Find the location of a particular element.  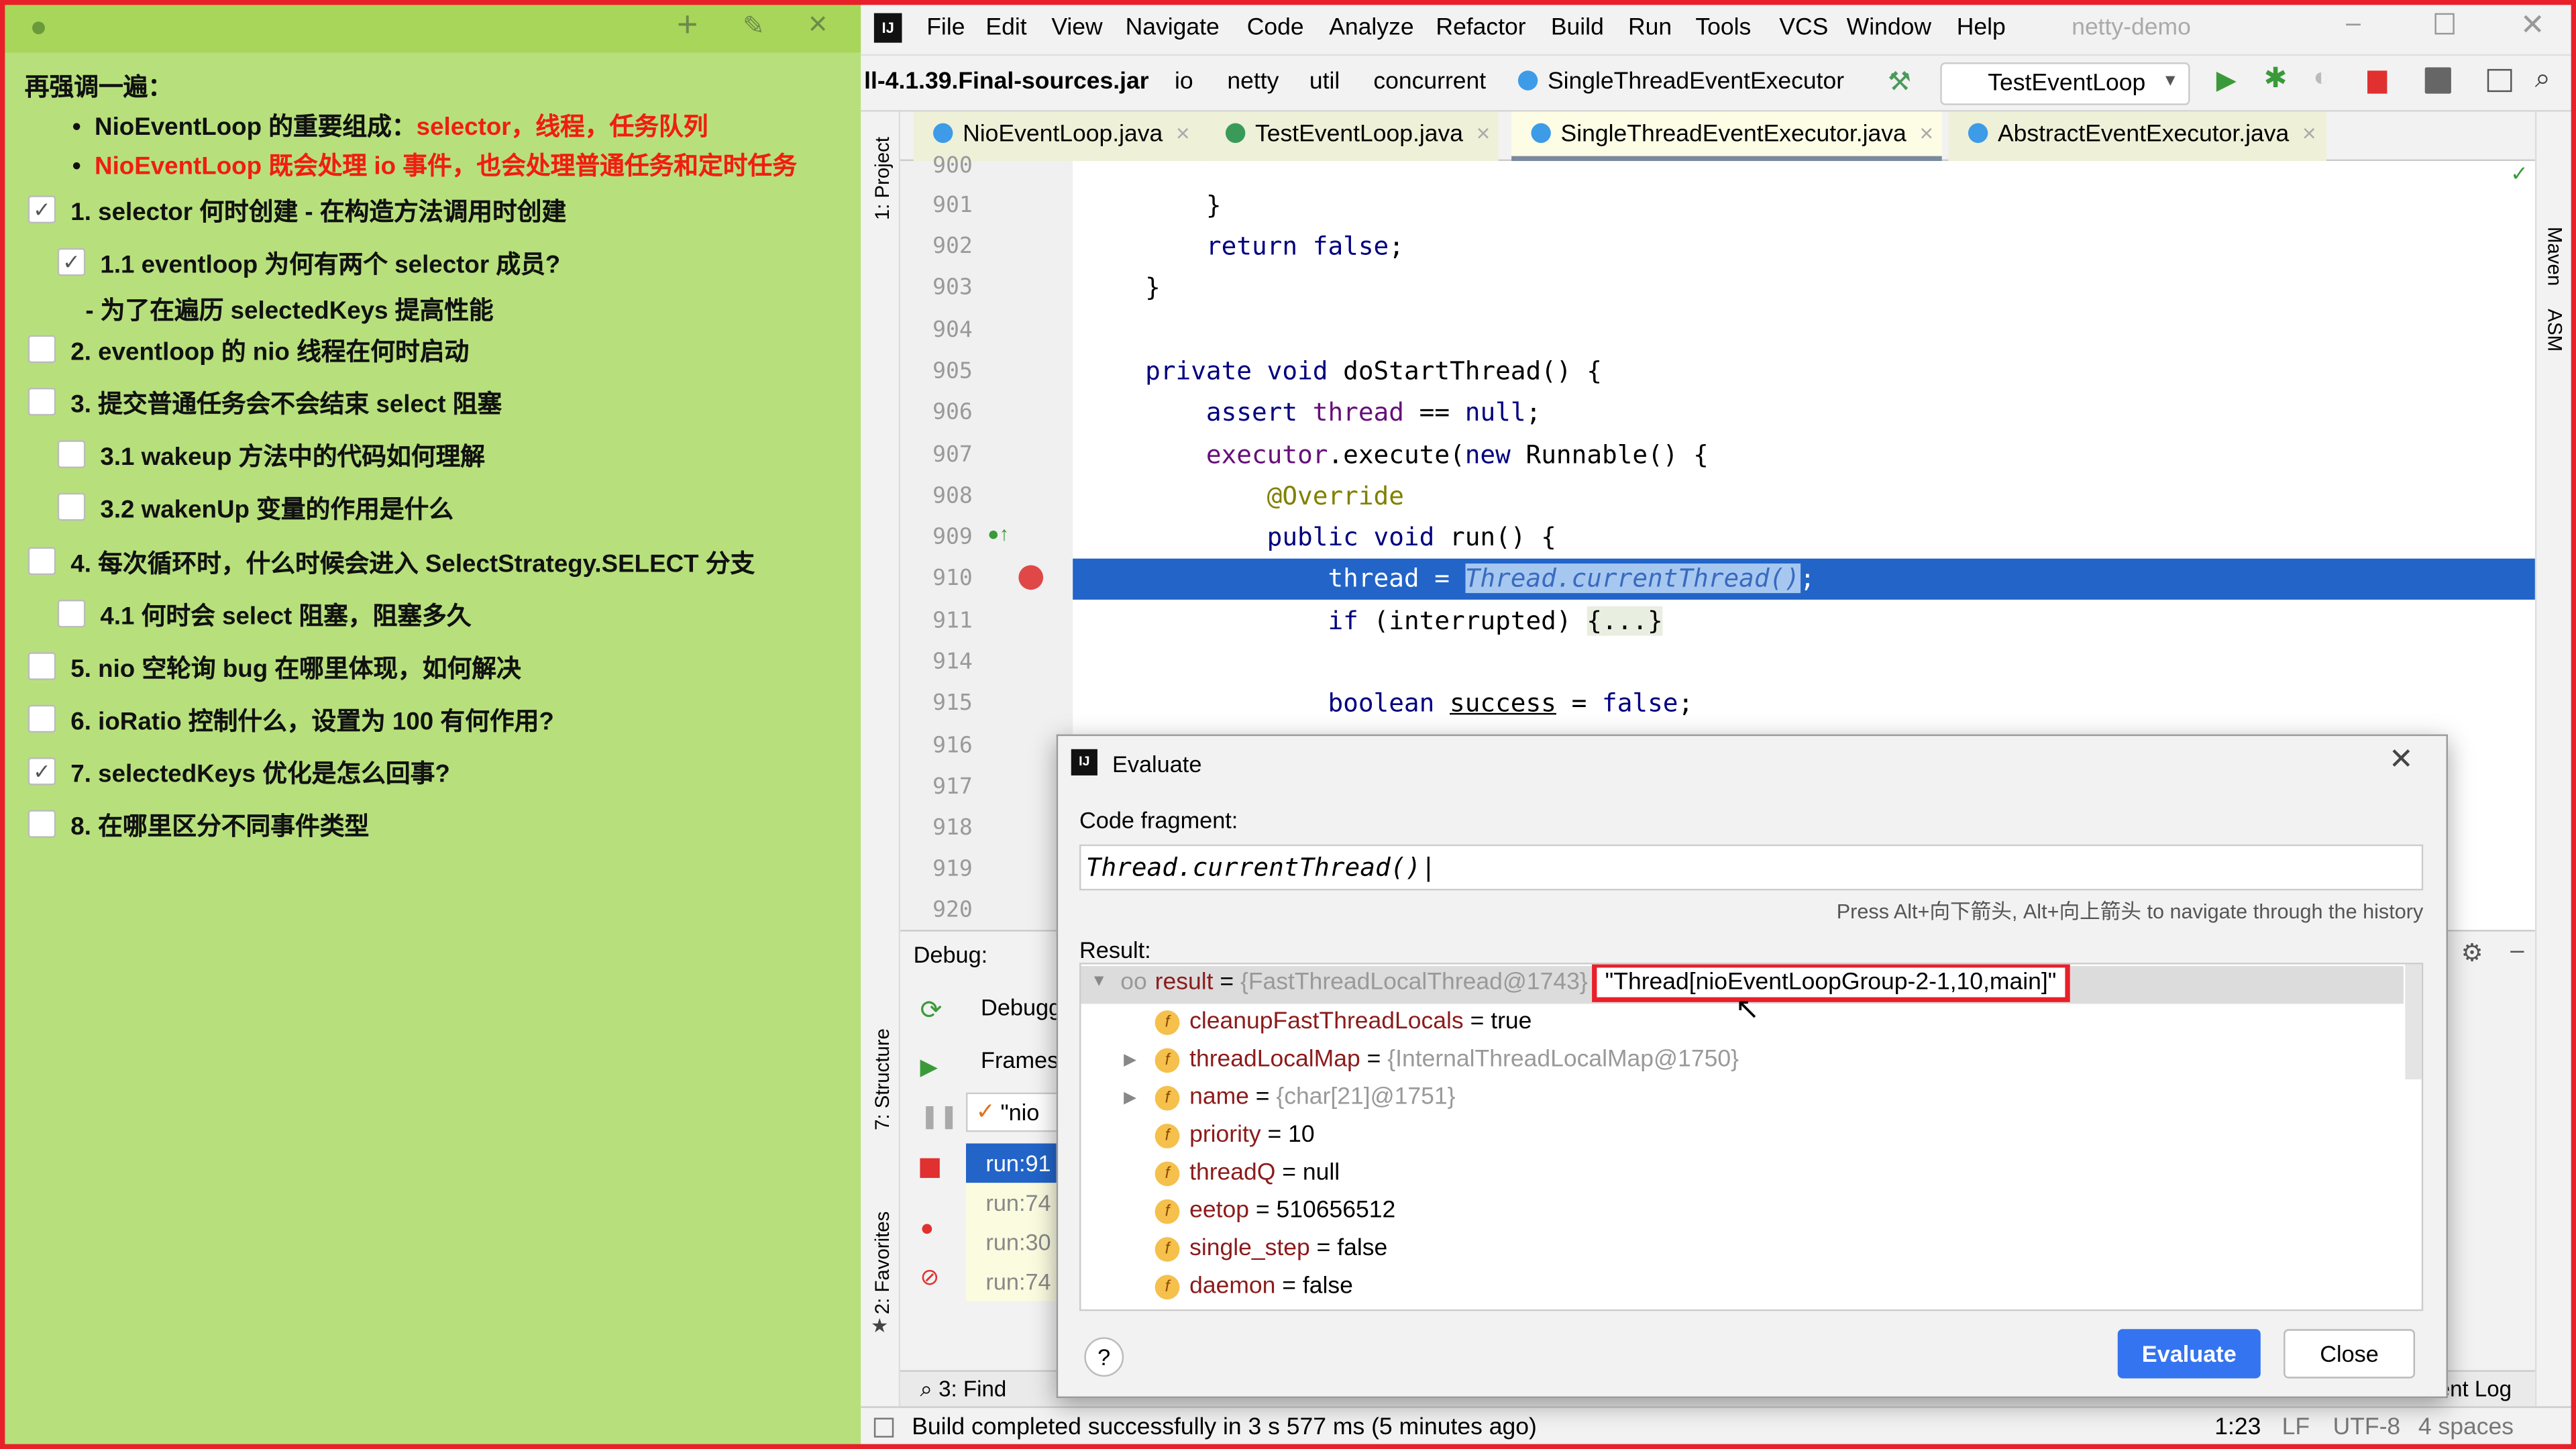

find-tab: ⌕ 3: Find is located at coordinates (963, 1390).